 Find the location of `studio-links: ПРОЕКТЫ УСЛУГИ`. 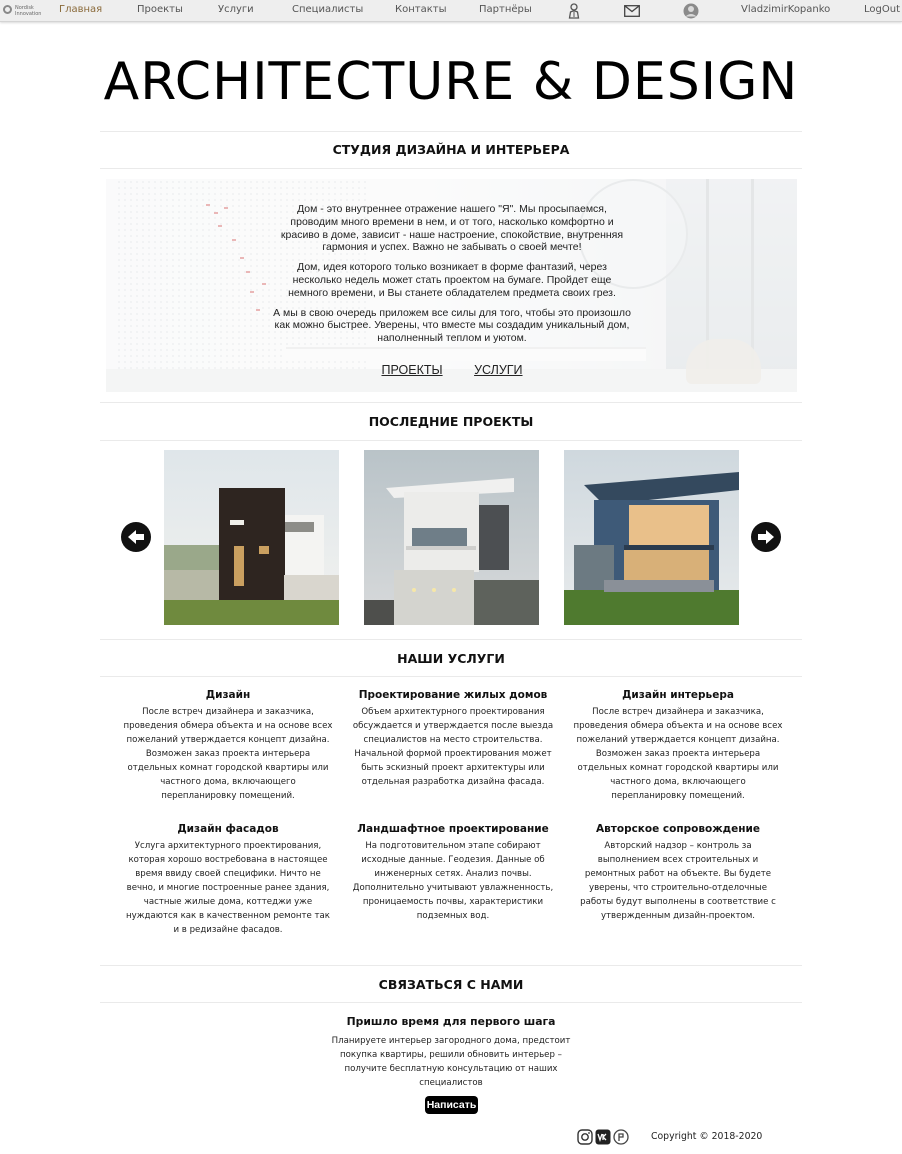

studio-links: ПРОЕКТЫ УСЛУГИ is located at coordinates (452, 370).